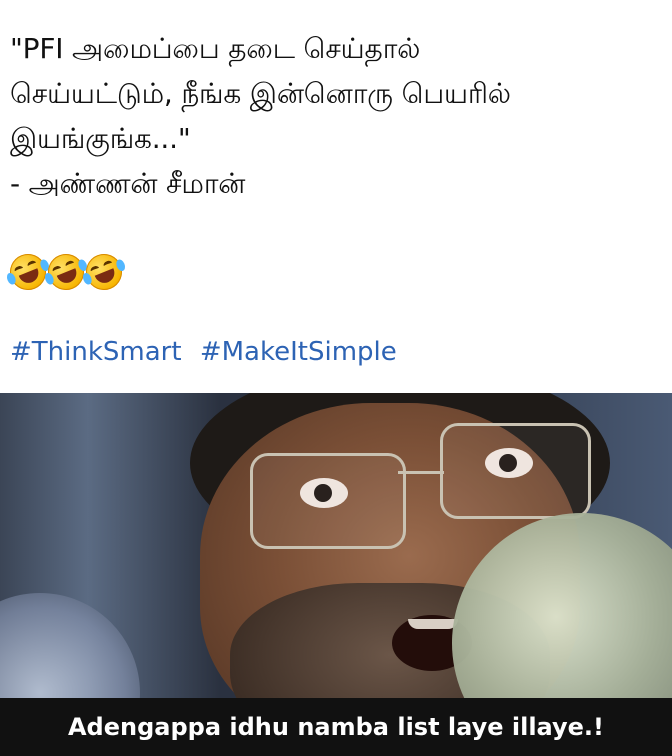 This screenshot has width=672, height=756. I want to click on meme-glasses-bridge, so click(421, 472).